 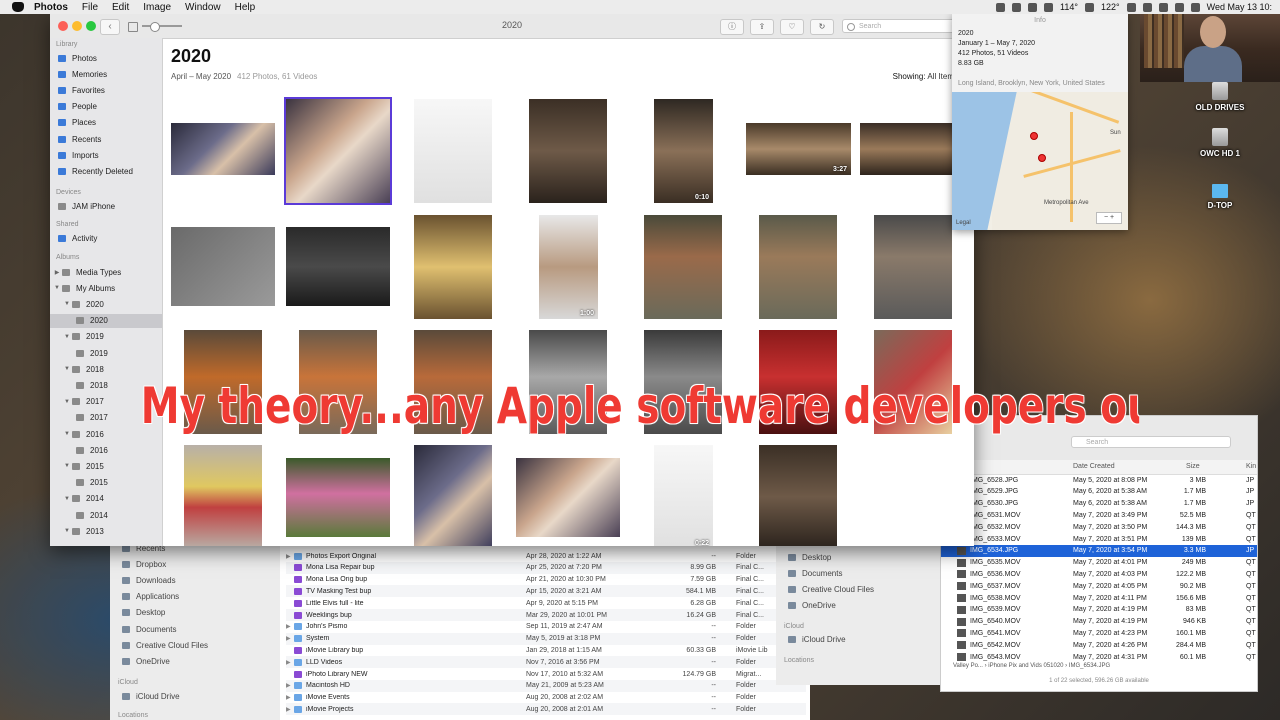 What do you see at coordinates (106, 483) in the screenshot?
I see `sidebar-album-2015: 2015` at bounding box center [106, 483].